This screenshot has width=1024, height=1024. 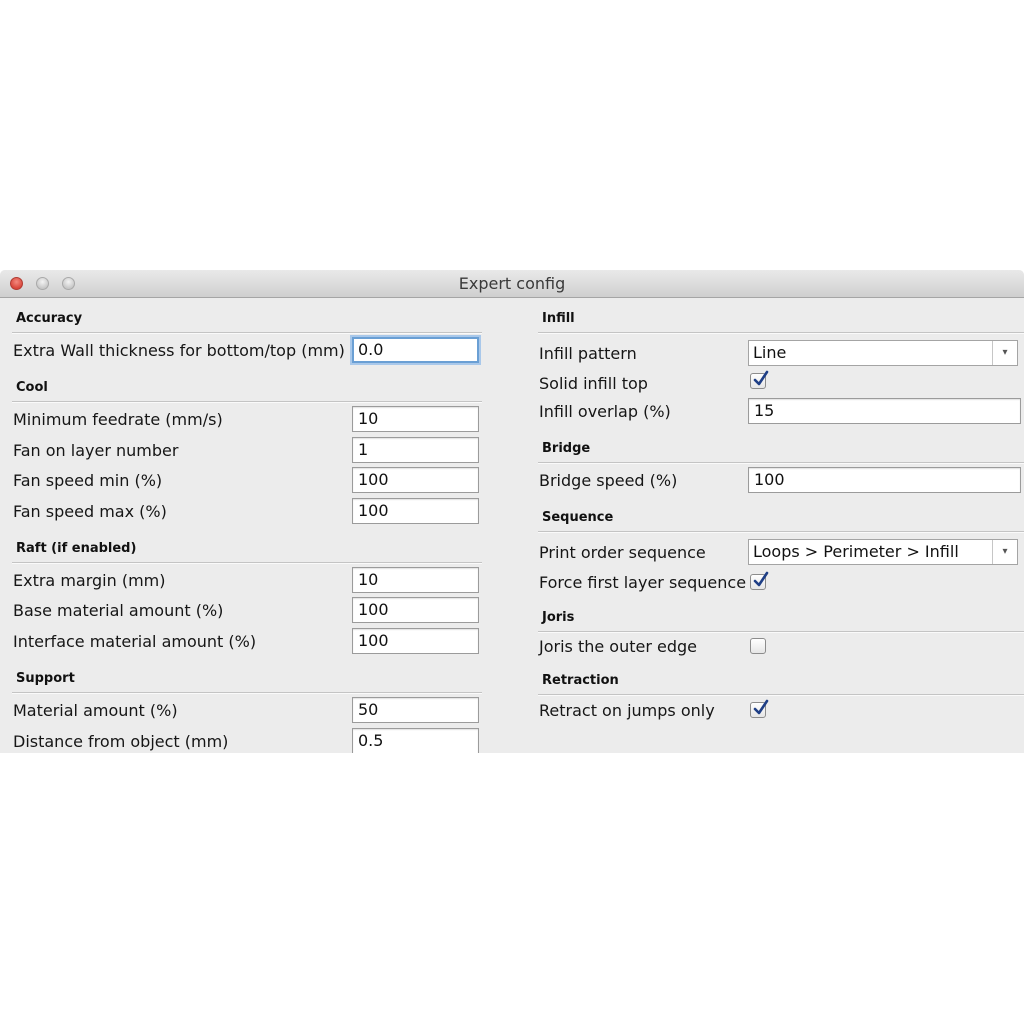 What do you see at coordinates (415, 740) in the screenshot?
I see `distance-from-object-input: 0.5` at bounding box center [415, 740].